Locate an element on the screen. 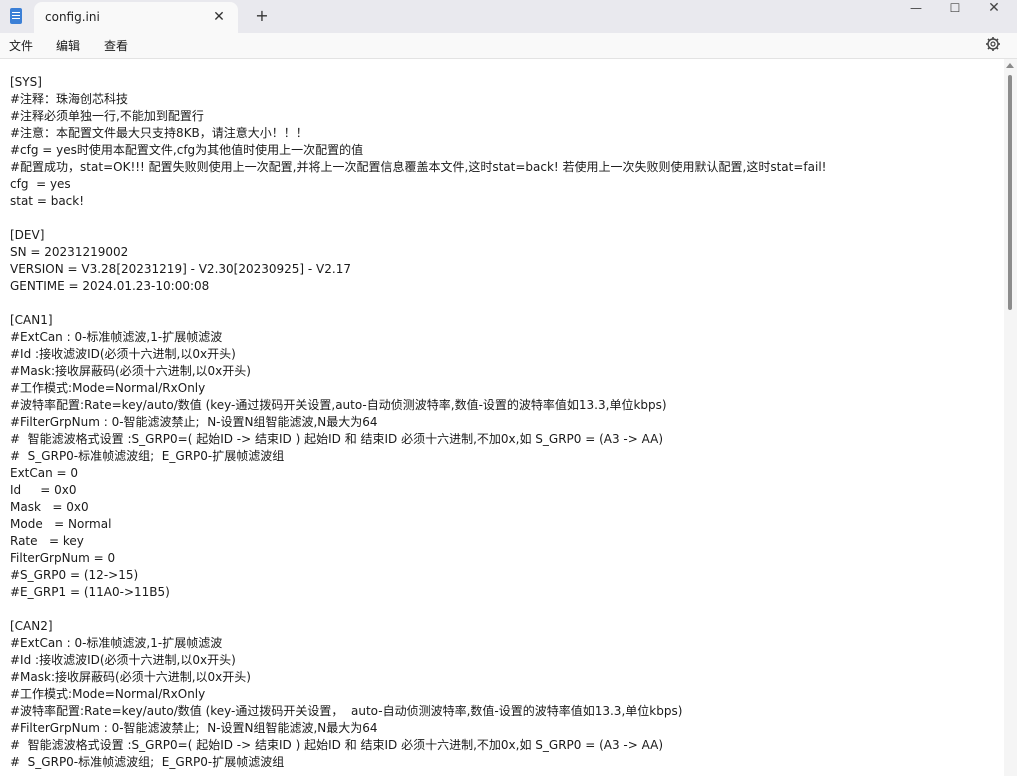  editor-line: #注意：本配置文件最大只支持8KB，请注意大小！！！ is located at coordinates (418, 133).